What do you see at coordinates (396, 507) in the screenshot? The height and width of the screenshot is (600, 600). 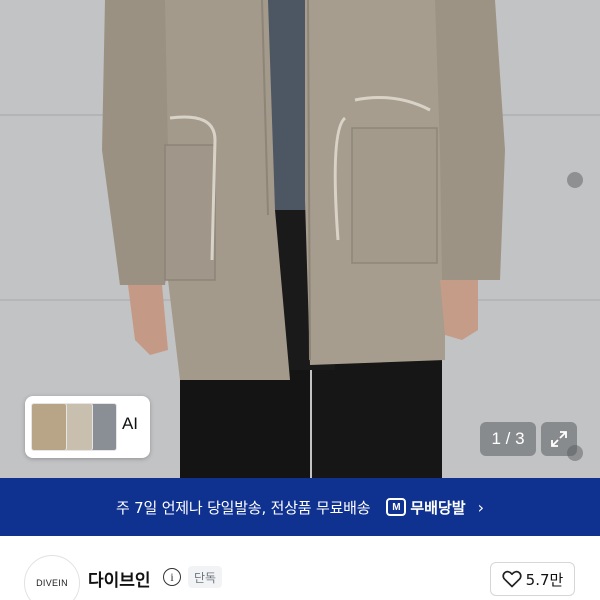 I see `badge-logo-icon: M` at bounding box center [396, 507].